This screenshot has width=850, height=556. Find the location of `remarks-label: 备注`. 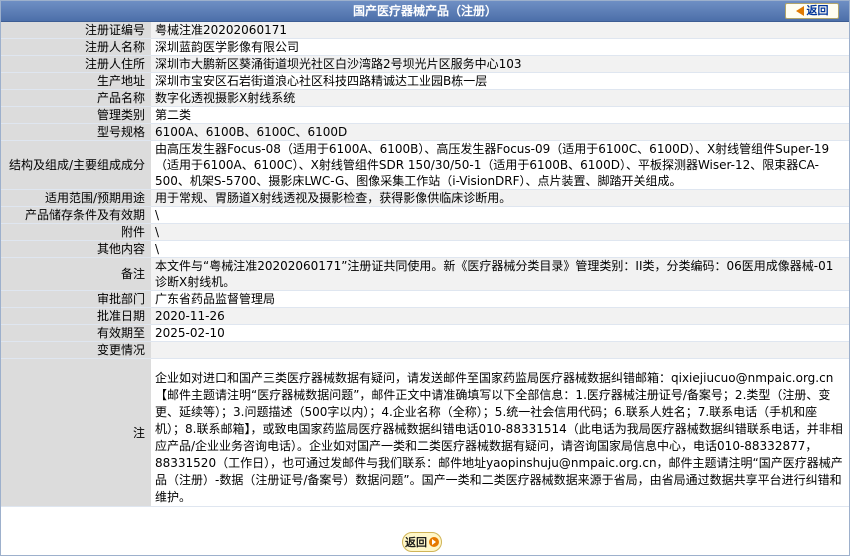

remarks-label: 备注 is located at coordinates (76, 274).